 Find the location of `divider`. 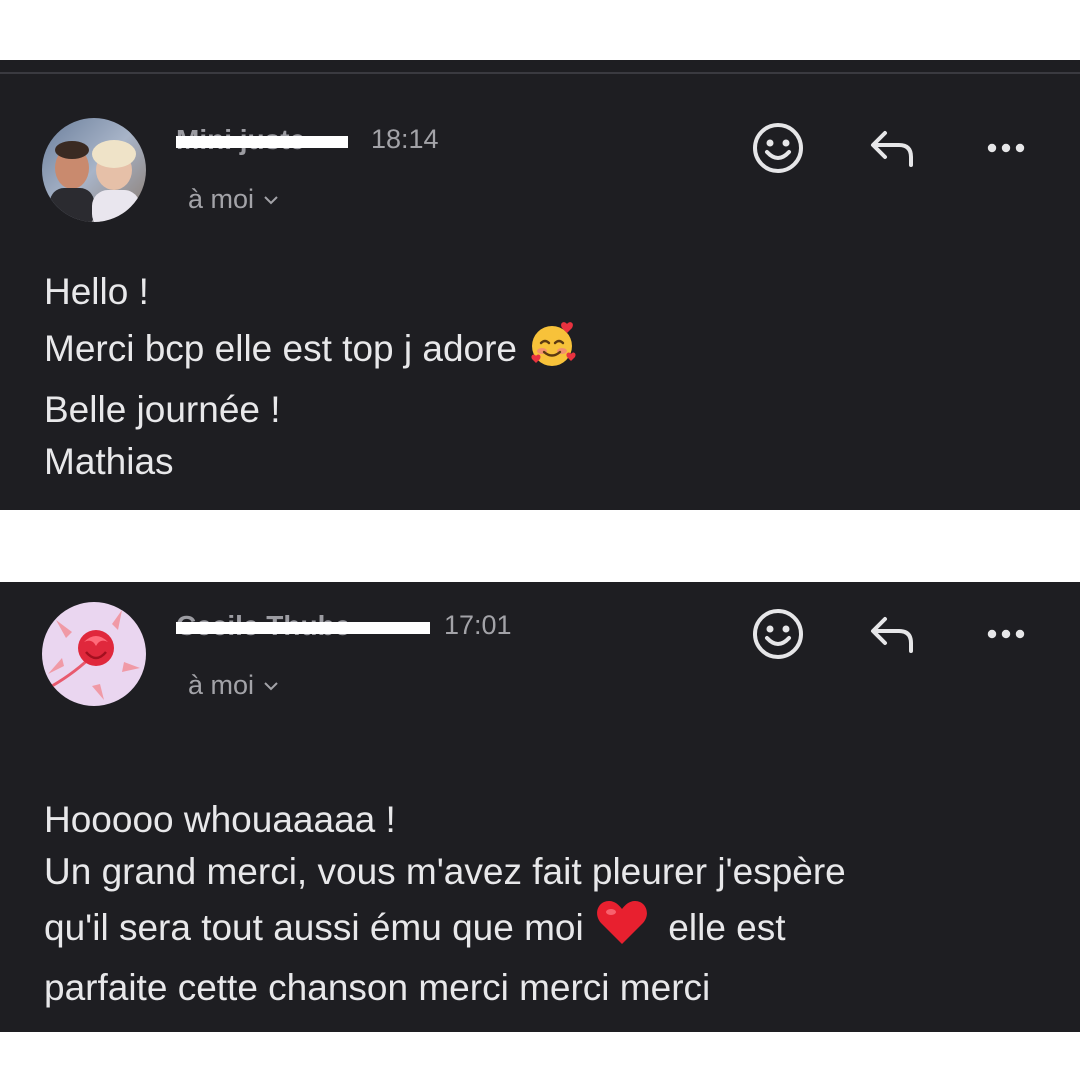

divider is located at coordinates (540, 67).